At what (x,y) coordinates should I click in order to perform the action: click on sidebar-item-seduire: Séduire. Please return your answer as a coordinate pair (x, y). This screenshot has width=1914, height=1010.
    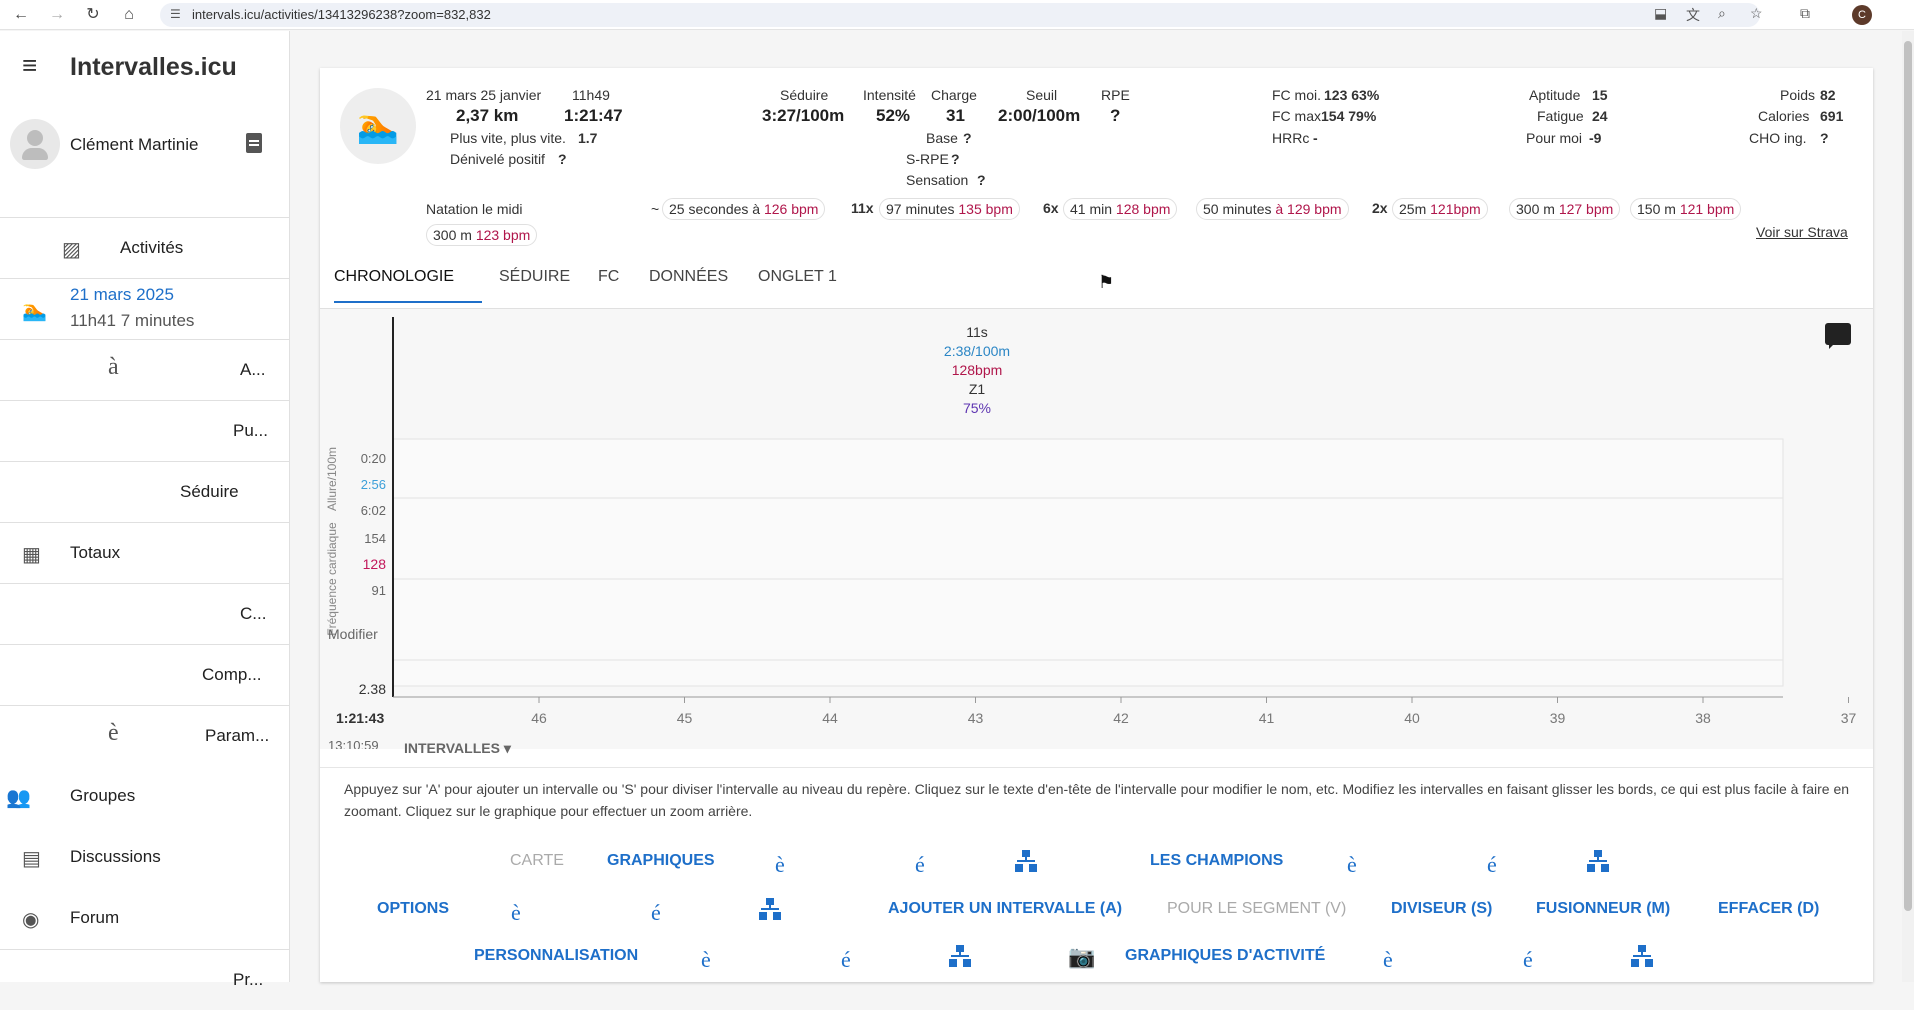
    Looking at the image, I should click on (145, 491).